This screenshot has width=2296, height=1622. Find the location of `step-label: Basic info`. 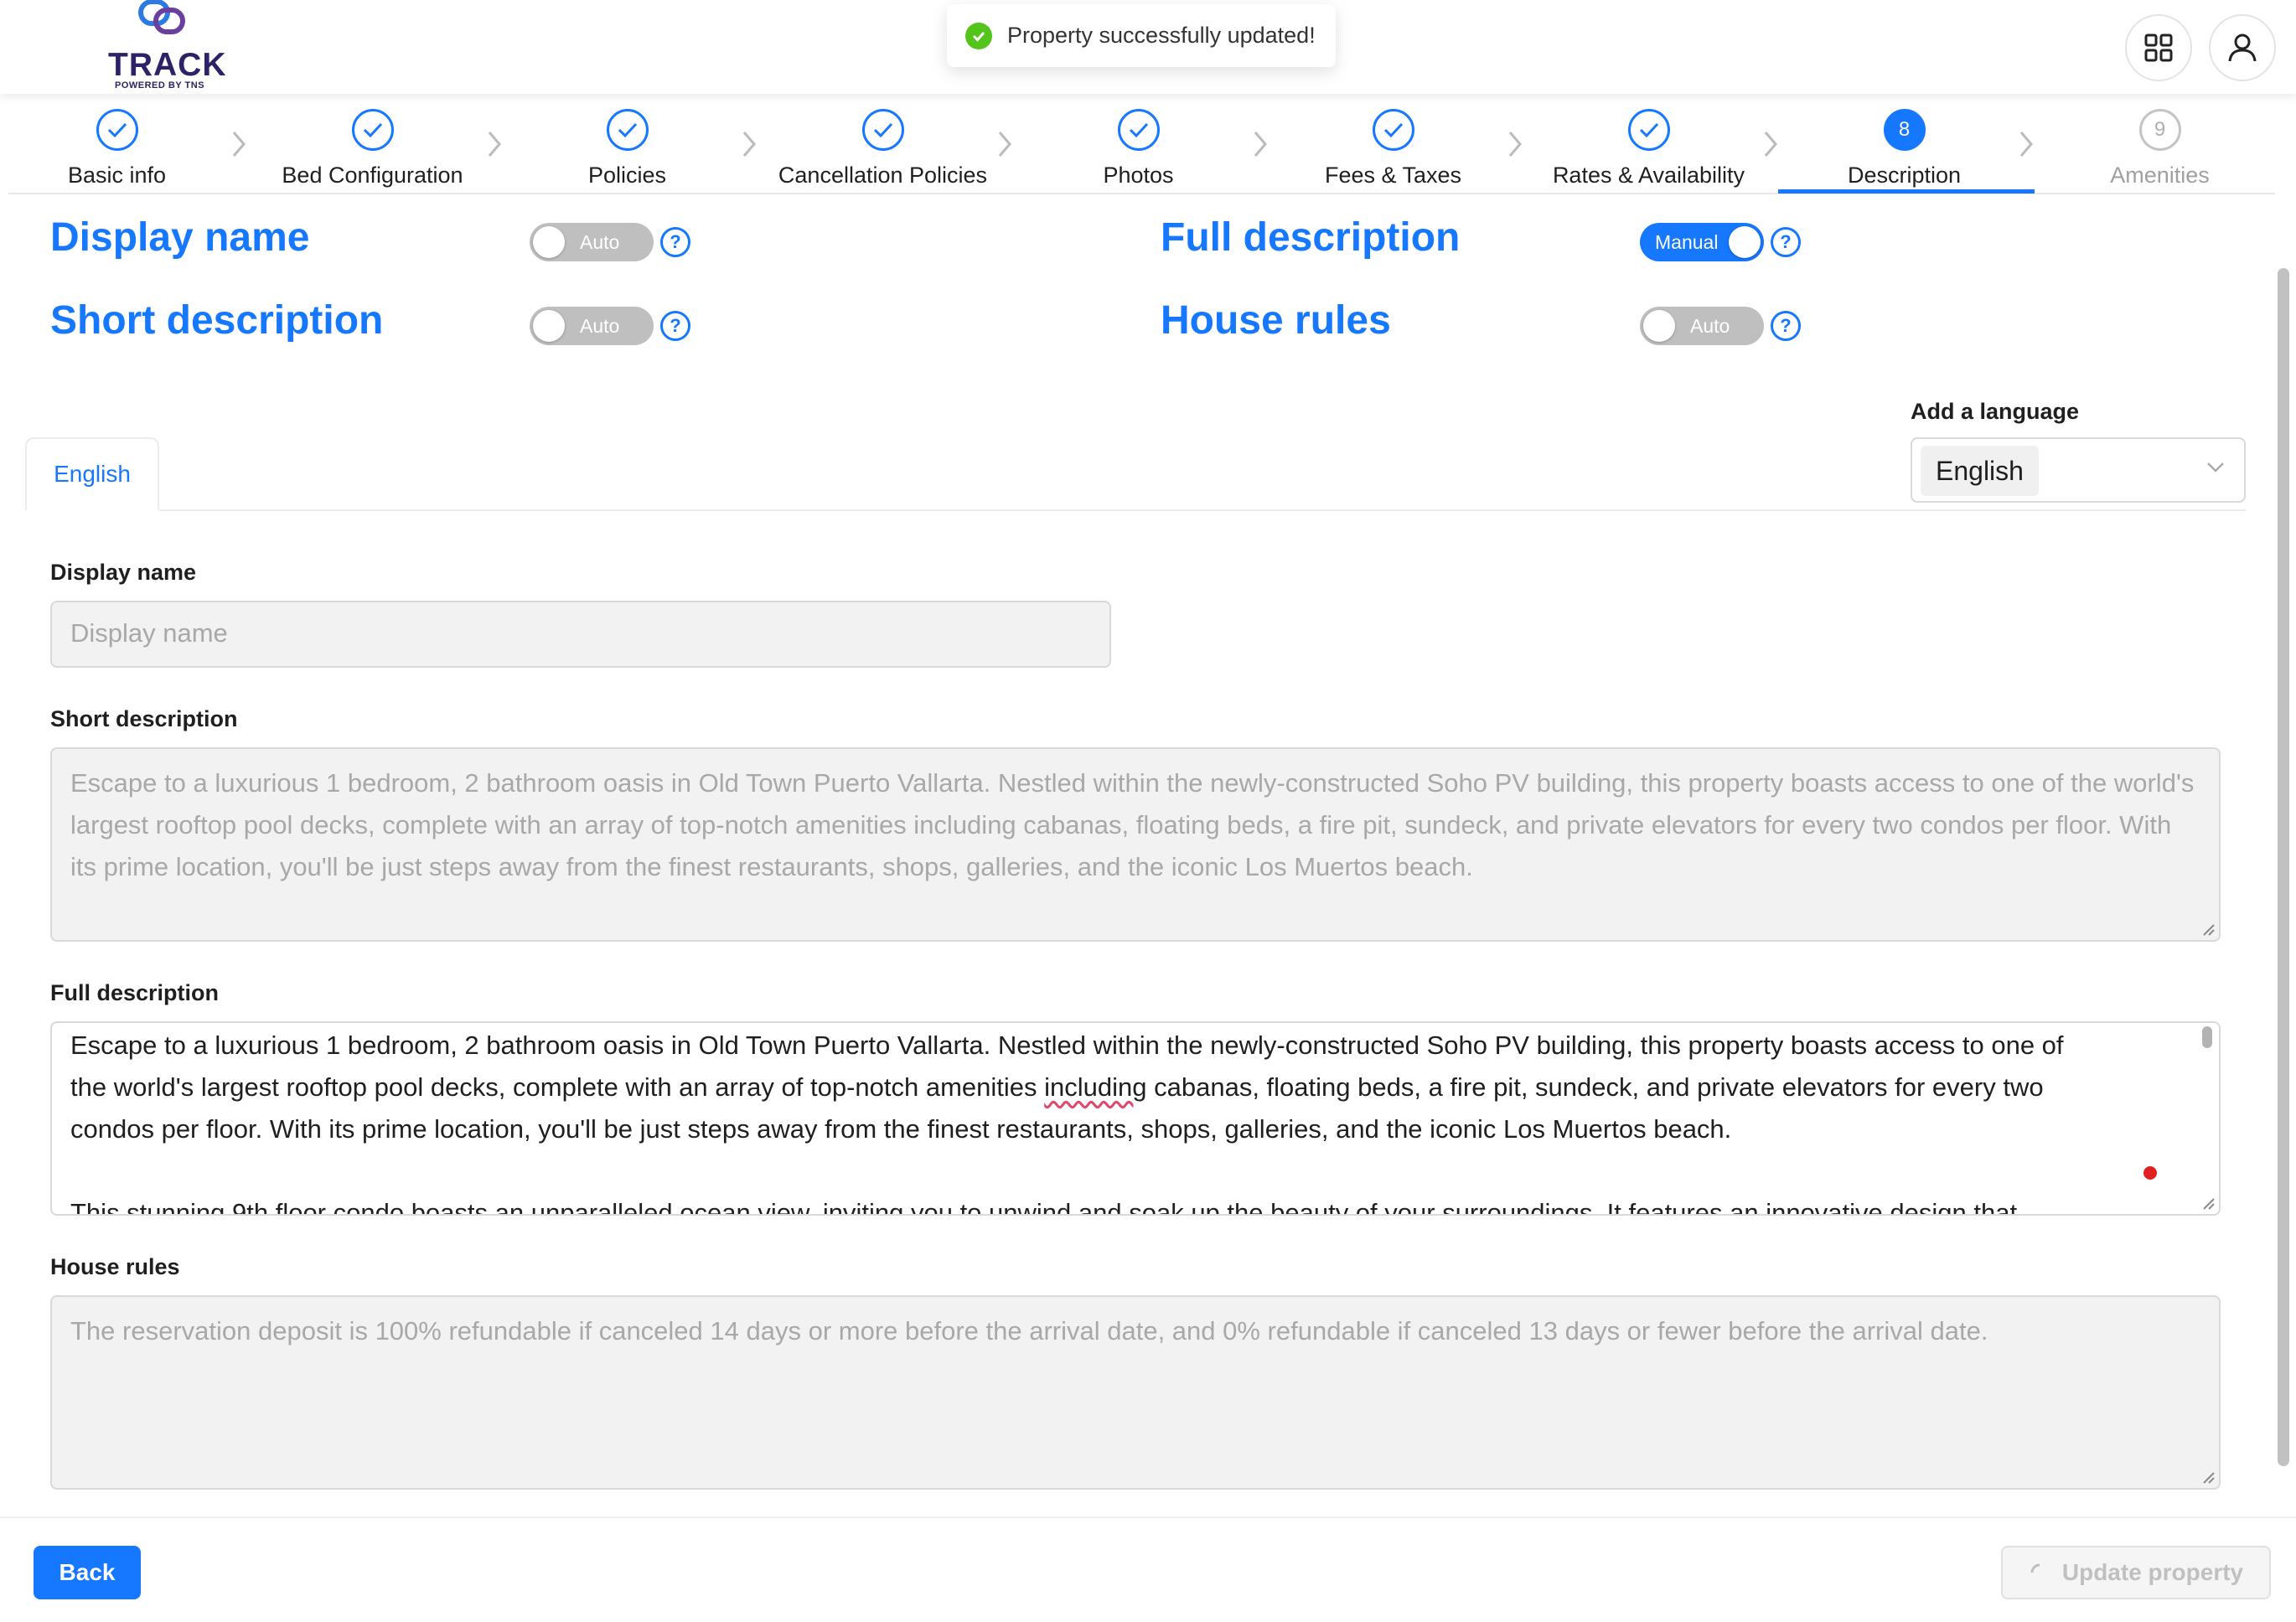

step-label: Basic info is located at coordinates (117, 175).